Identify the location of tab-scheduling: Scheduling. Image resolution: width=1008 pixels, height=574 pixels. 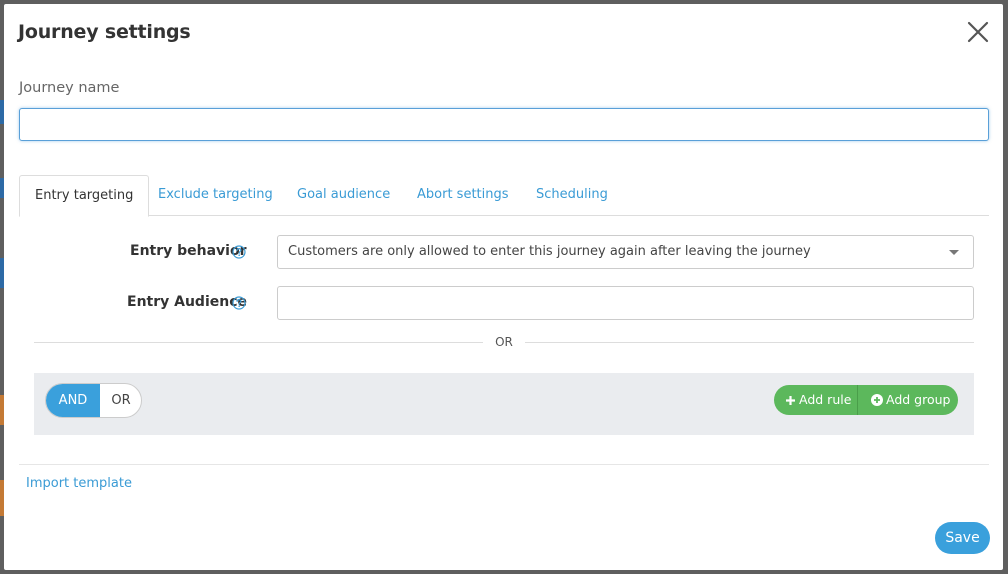
(572, 195).